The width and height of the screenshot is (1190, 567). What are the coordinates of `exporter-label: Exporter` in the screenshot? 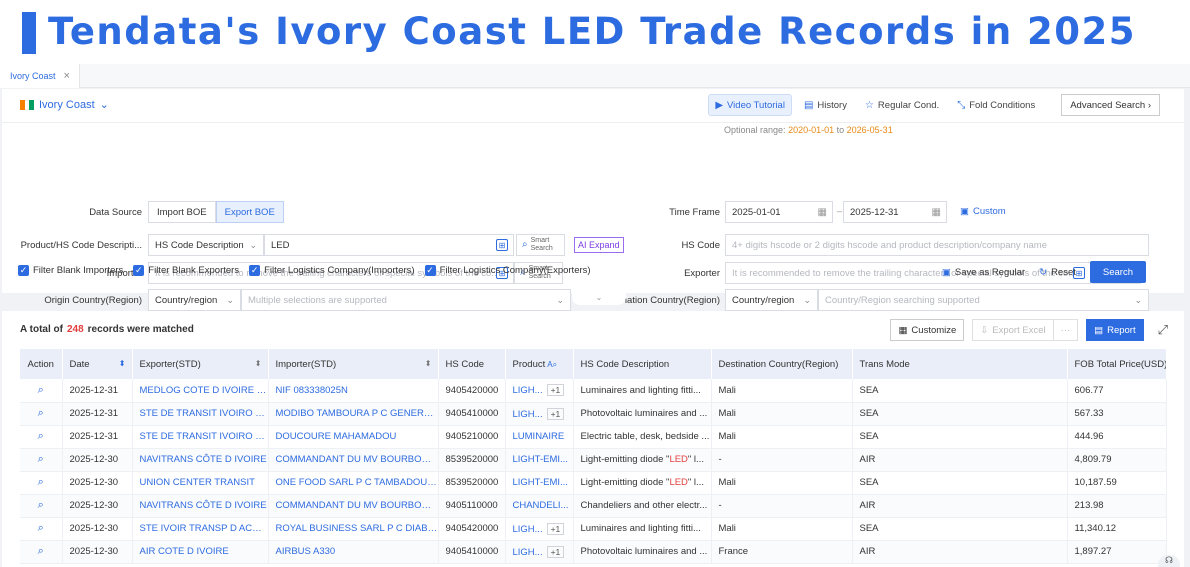 It's located at (702, 273).